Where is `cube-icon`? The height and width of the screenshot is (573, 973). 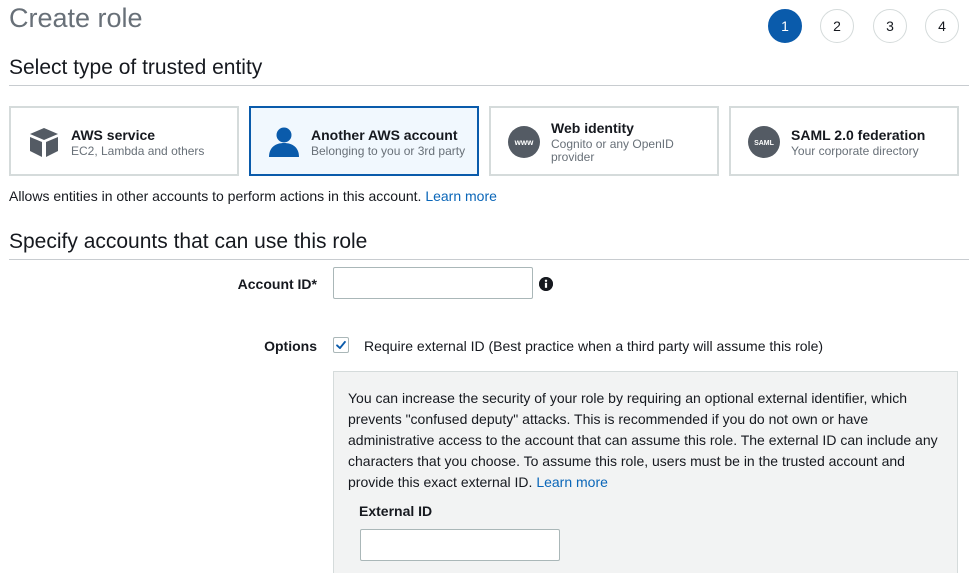 cube-icon is located at coordinates (44, 142).